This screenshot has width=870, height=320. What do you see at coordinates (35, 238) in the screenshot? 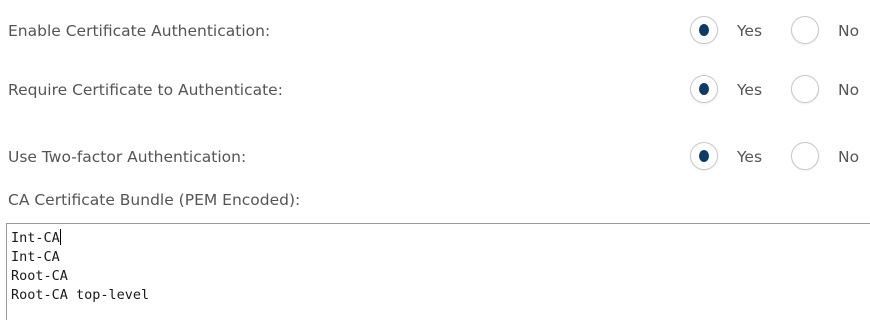
I see `ca-bundle-line-text: Int-CA` at bounding box center [35, 238].